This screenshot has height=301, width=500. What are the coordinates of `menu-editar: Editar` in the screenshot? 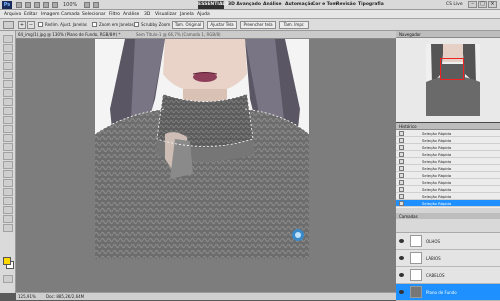 It's located at (30, 14).